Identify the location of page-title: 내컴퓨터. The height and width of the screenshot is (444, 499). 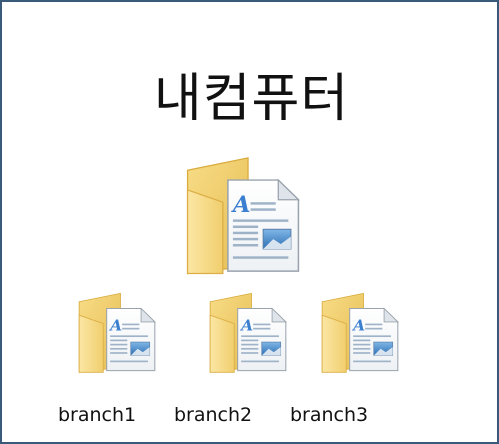
(251, 99).